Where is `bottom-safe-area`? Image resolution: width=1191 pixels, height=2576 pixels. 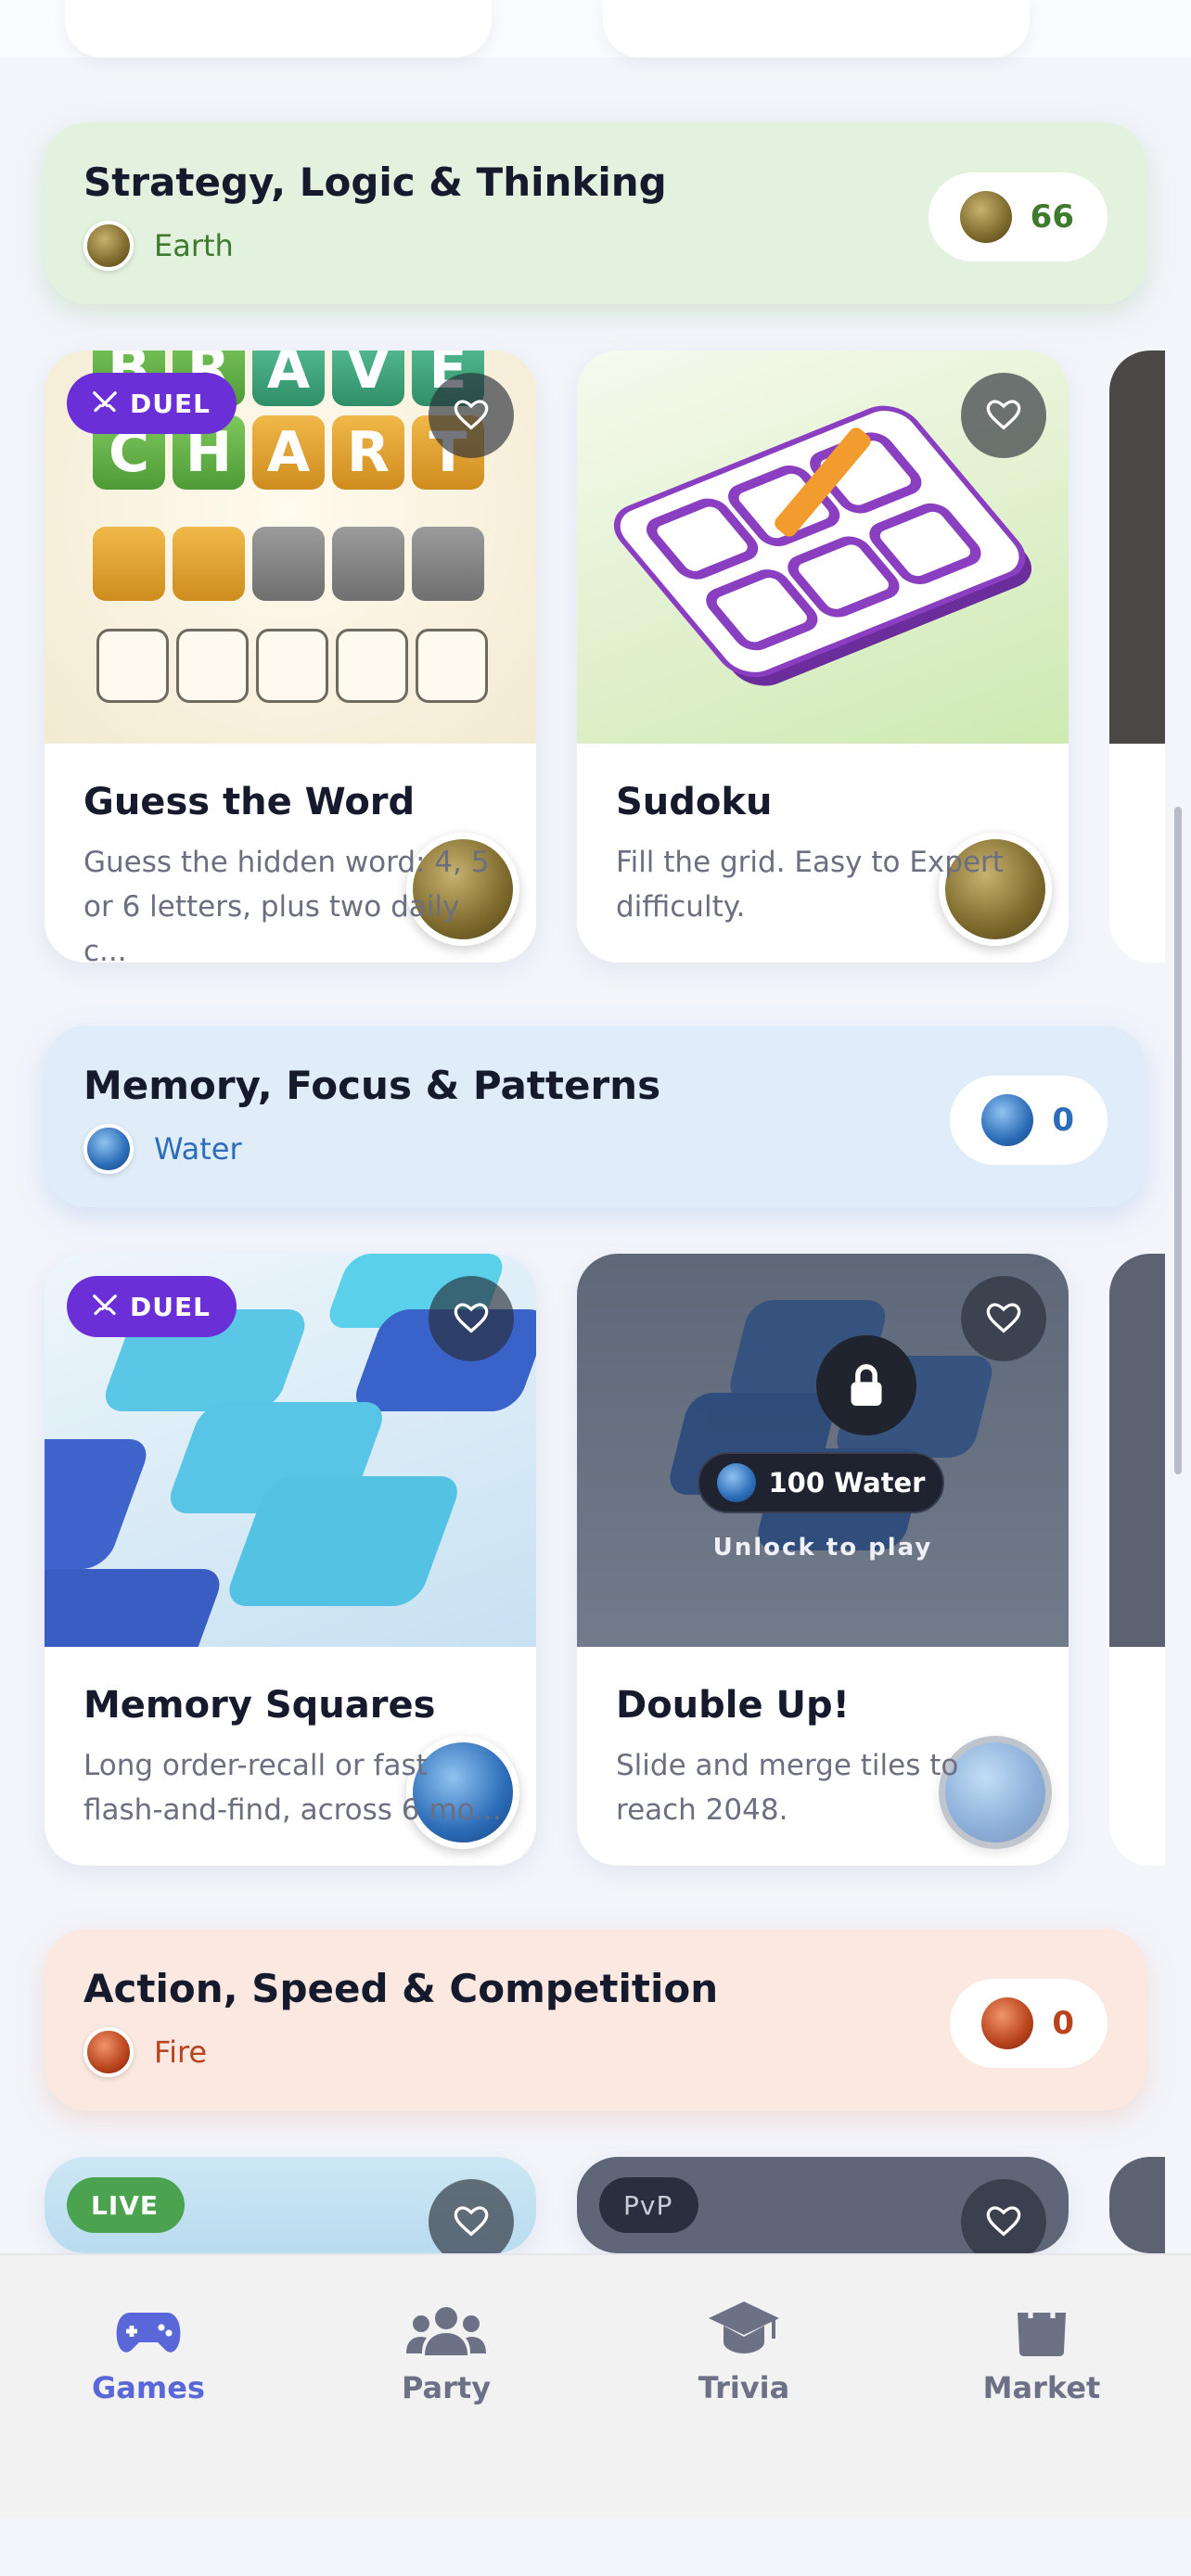 bottom-safe-area is located at coordinates (595, 2547).